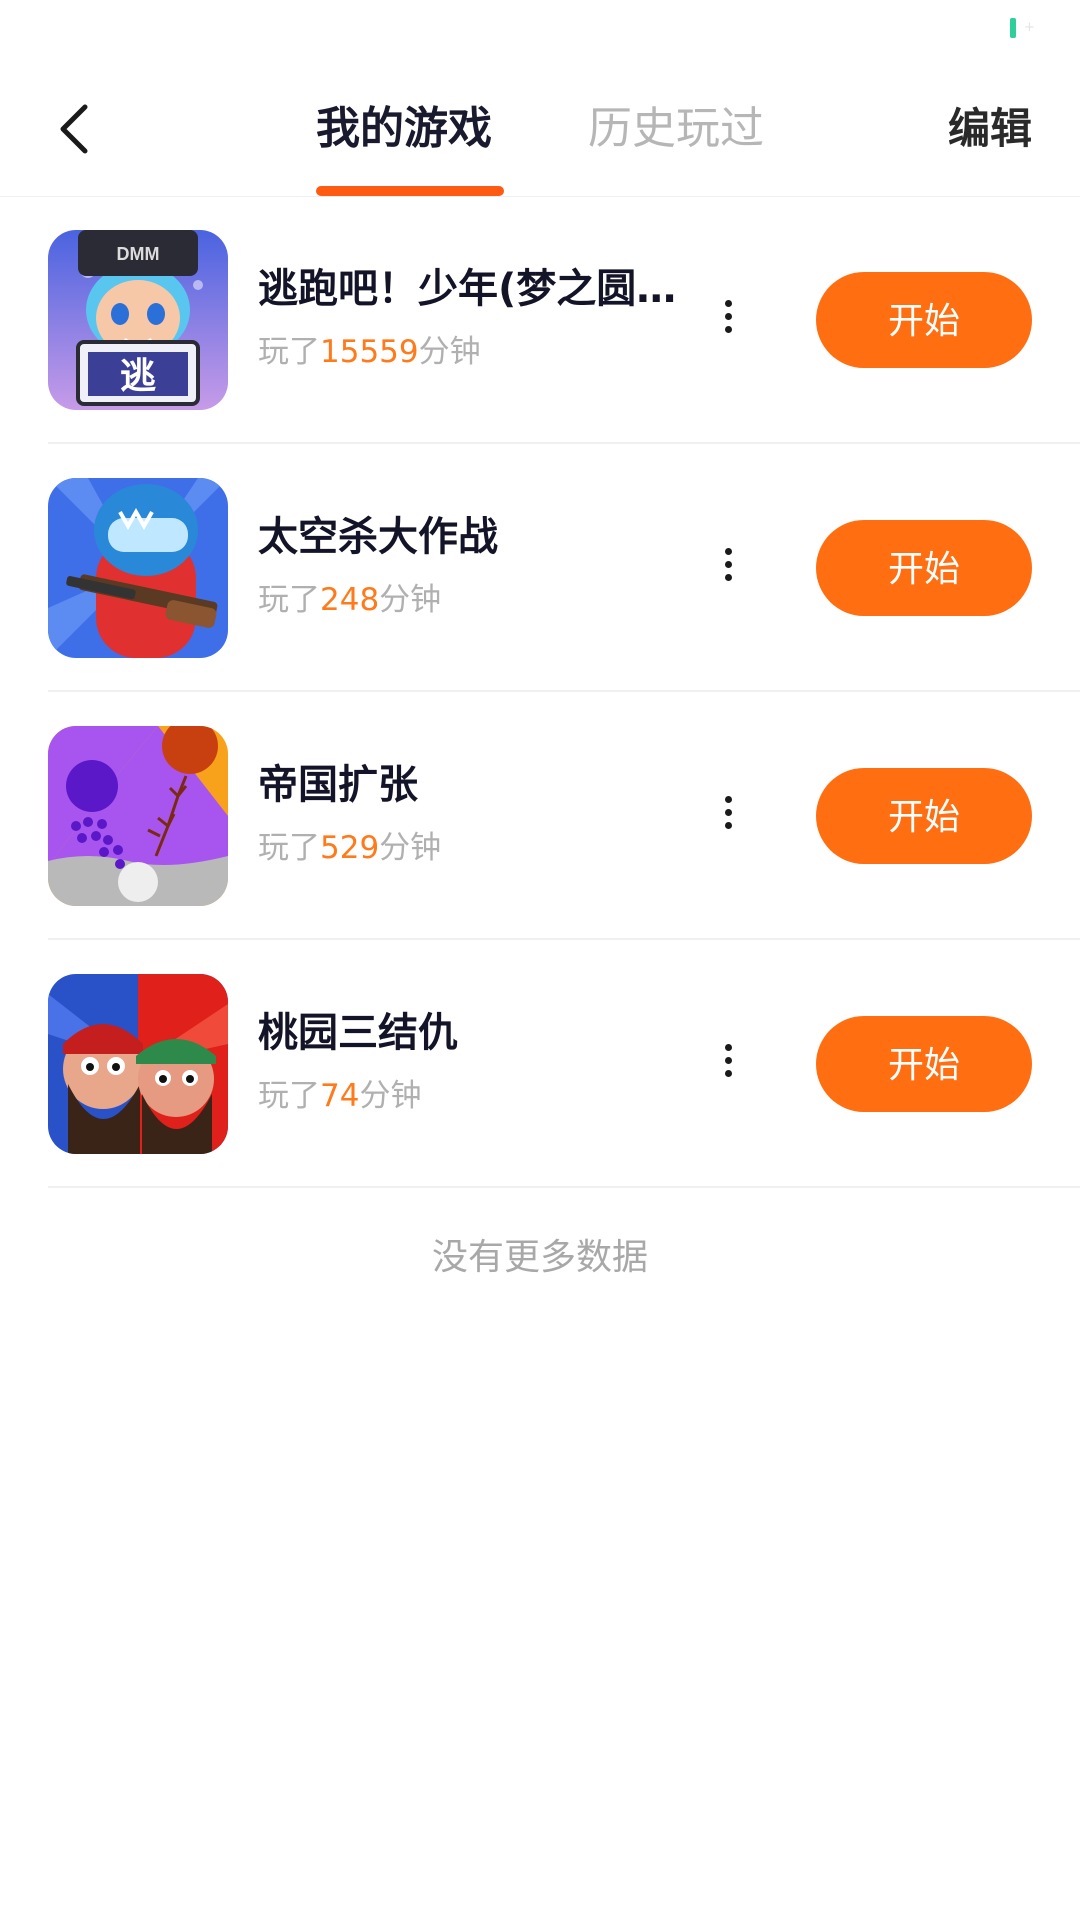 This screenshot has height=1920, width=1080. What do you see at coordinates (540, 130) in the screenshot?
I see `header: 我的游戏 历史玩过 编辑` at bounding box center [540, 130].